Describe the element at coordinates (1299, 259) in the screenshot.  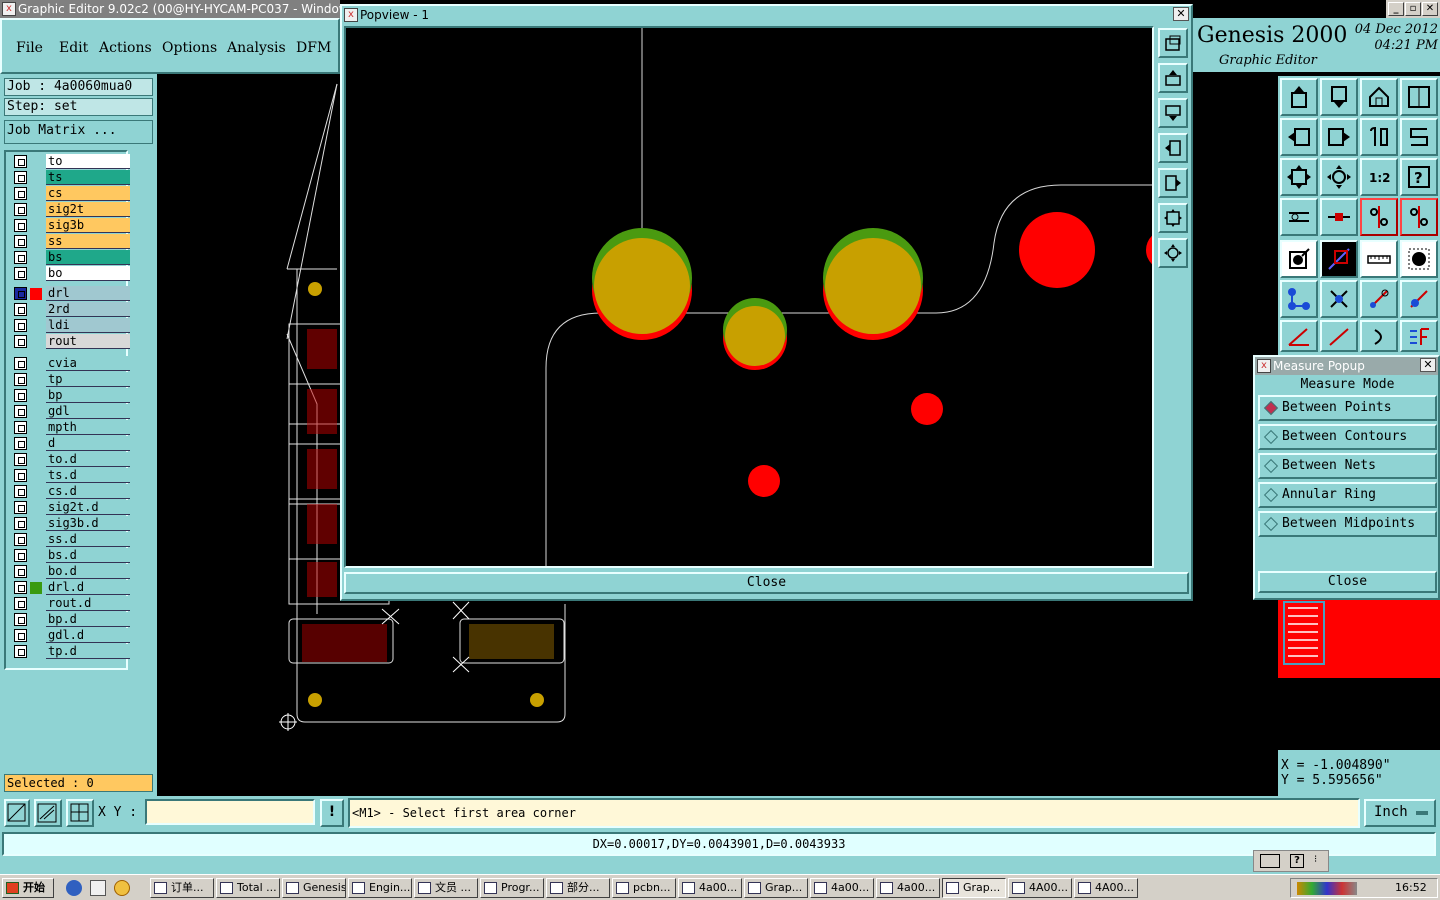
I see `measure-tool-icon` at that location.